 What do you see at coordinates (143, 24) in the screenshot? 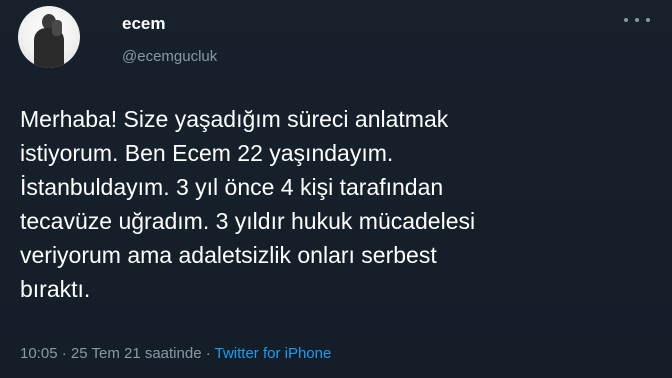
I see `display-name: ecem` at bounding box center [143, 24].